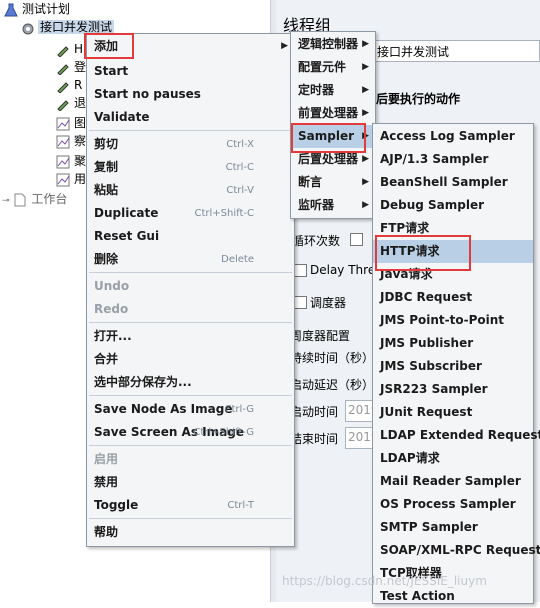 This screenshot has height=608, width=540. What do you see at coordinates (76, 27) in the screenshot?
I see `tree-node-label: 接口并发测试` at bounding box center [76, 27].